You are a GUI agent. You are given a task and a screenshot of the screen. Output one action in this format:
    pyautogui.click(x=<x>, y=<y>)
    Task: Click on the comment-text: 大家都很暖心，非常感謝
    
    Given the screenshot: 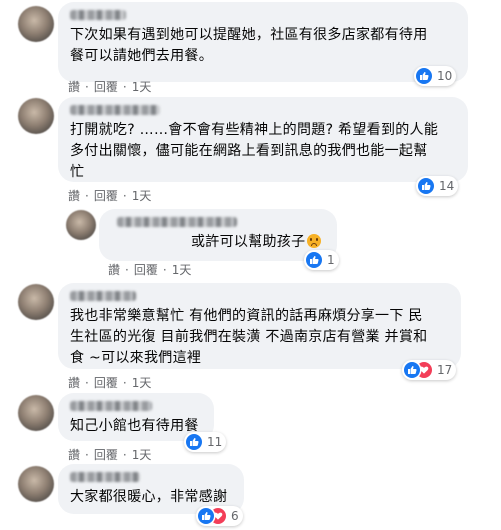 What is the action you would take?
    pyautogui.click(x=149, y=497)
    